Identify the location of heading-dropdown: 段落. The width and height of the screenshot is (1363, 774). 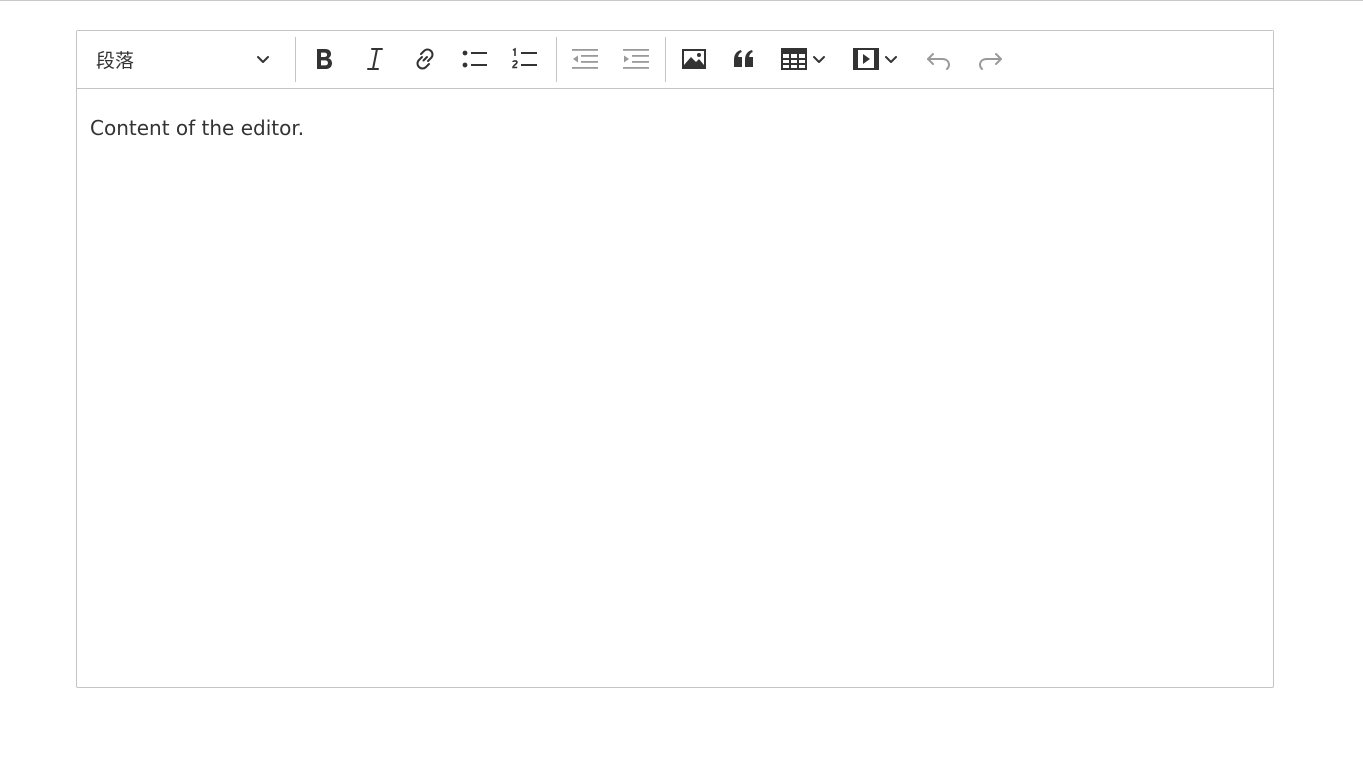
(184, 59).